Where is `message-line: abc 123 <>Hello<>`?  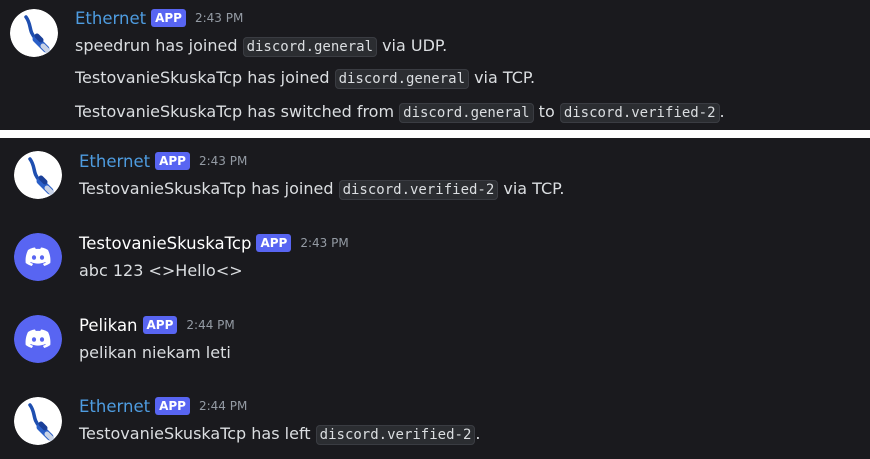
message-line: abc 123 <>Hello<> is located at coordinates (161, 270).